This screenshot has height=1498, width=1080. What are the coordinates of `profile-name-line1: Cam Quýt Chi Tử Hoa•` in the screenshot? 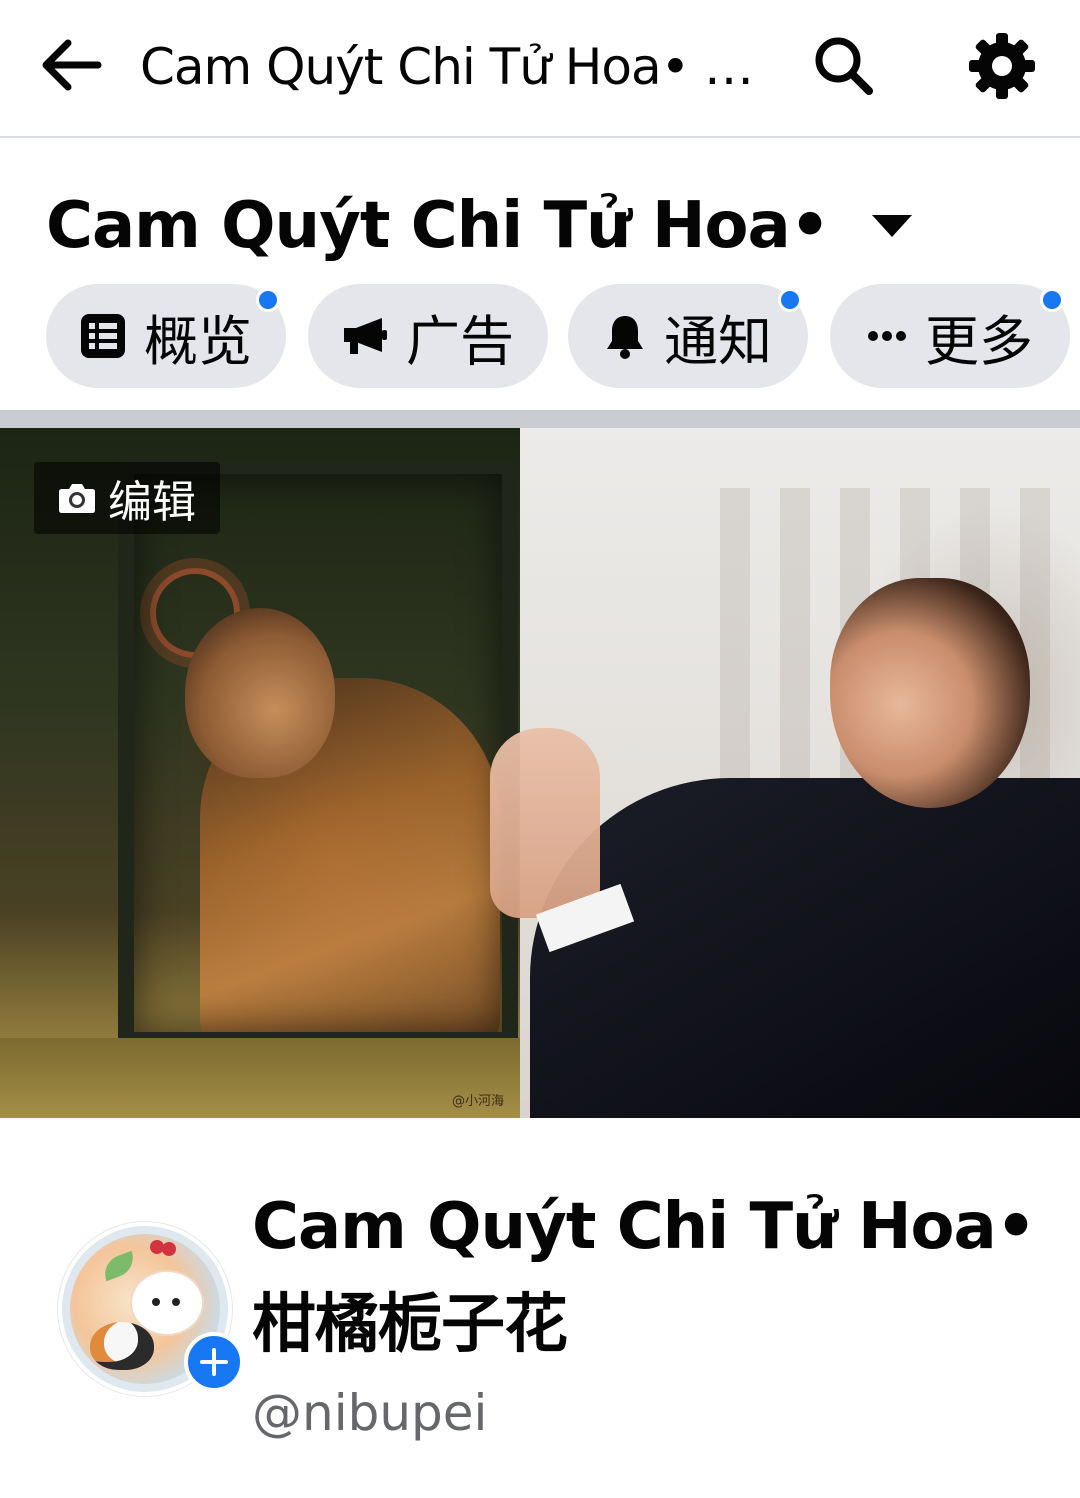 It's located at (644, 1227).